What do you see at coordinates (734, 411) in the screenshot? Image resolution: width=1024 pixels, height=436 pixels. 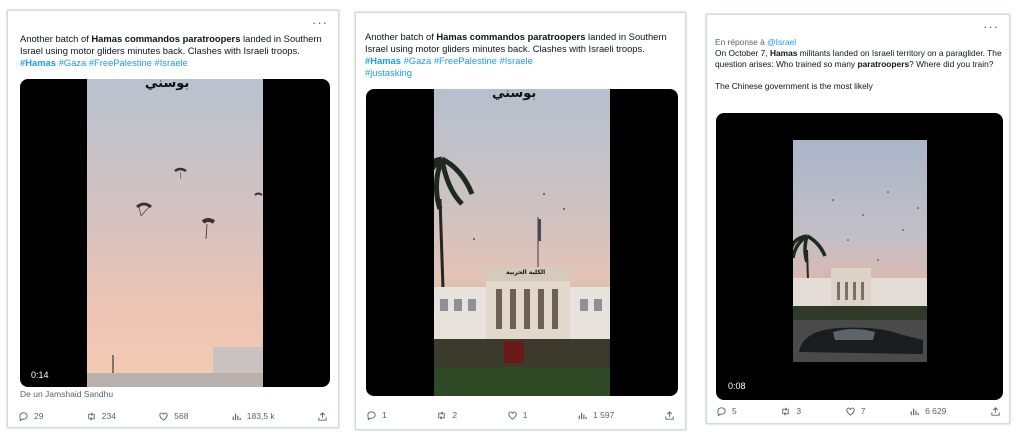 I see `reply-count: 5` at bounding box center [734, 411].